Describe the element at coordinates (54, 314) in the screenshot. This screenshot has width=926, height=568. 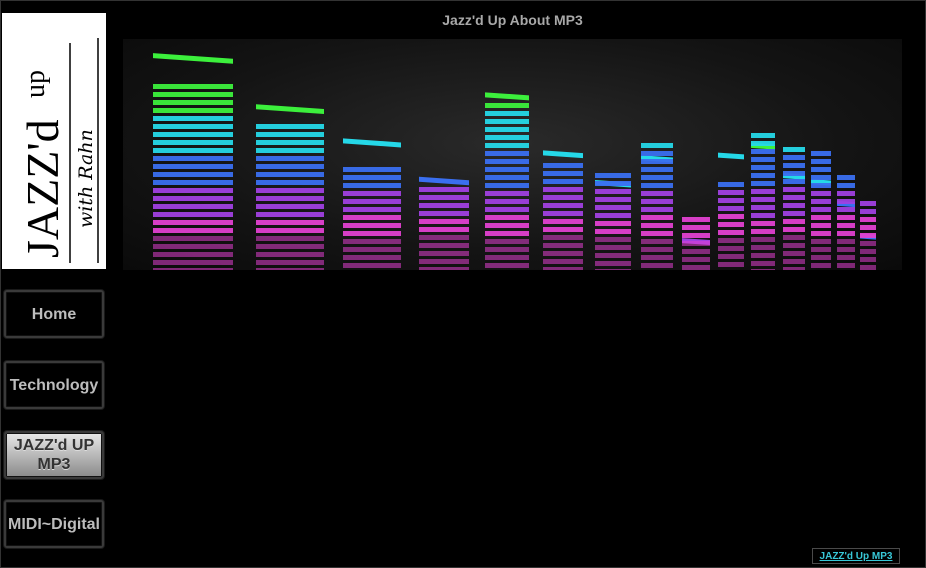
I see `nav-home-button: Home` at that location.